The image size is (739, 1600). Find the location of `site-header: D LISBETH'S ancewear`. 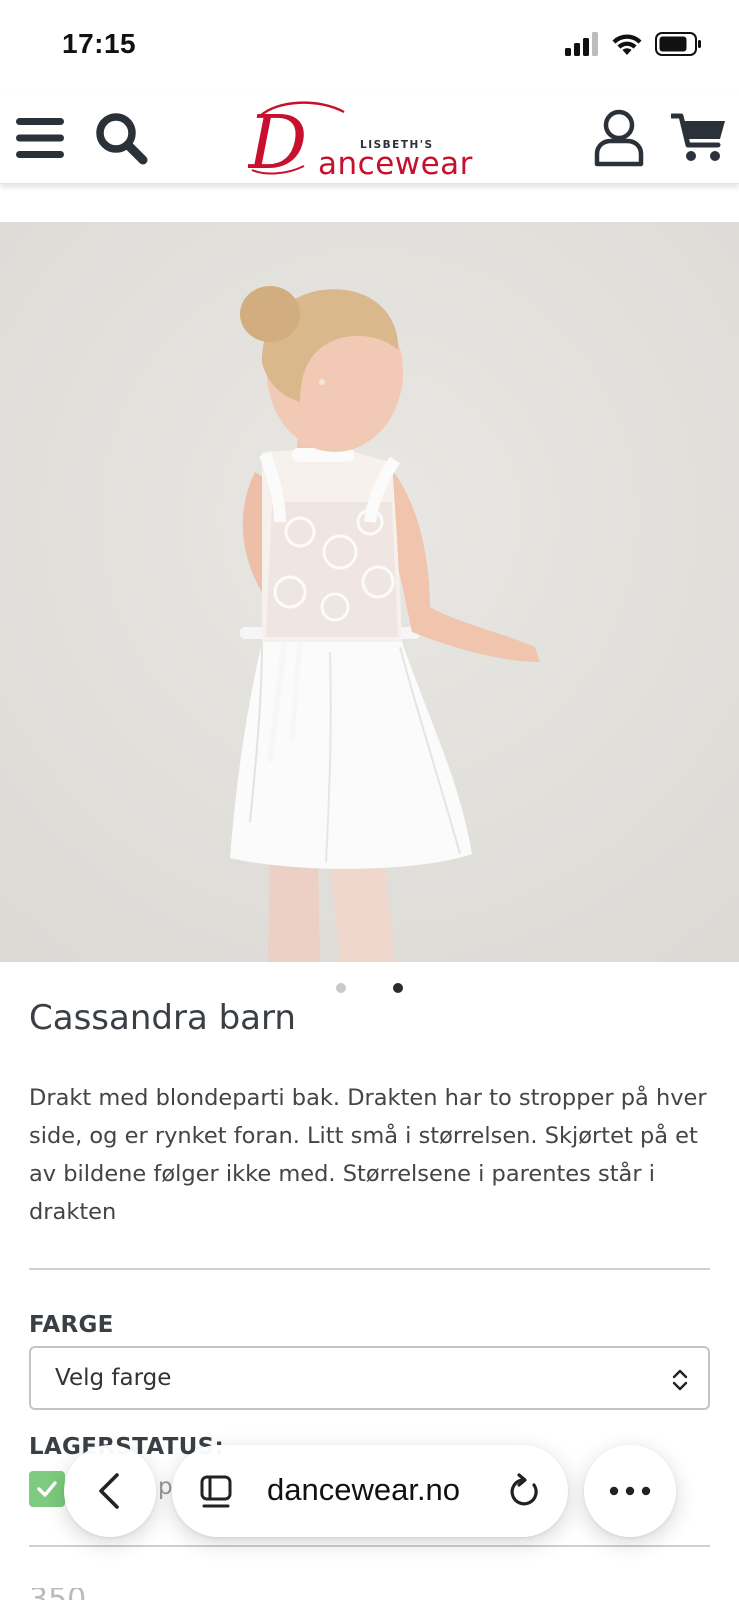

site-header: D LISBETH'S ancewear is located at coordinates (369, 139).